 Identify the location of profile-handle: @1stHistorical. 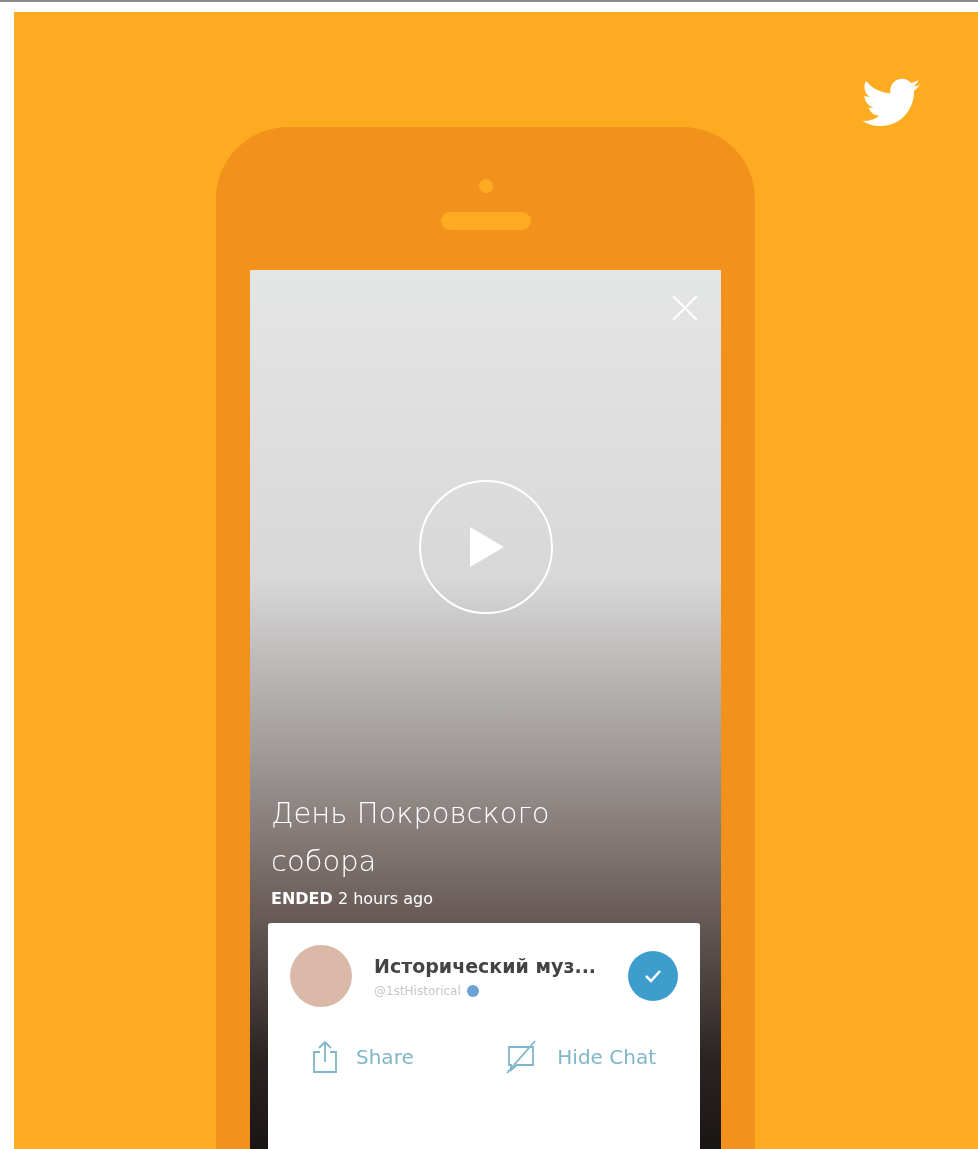
(417, 991).